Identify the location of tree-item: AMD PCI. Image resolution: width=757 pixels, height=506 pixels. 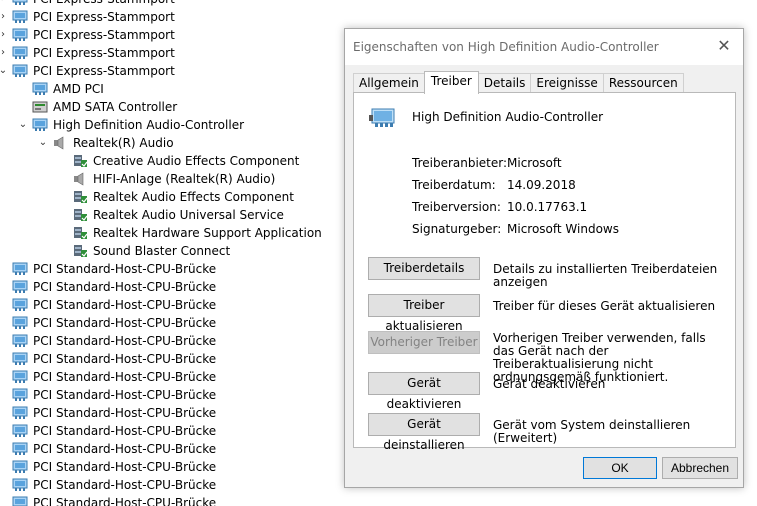
(170, 89).